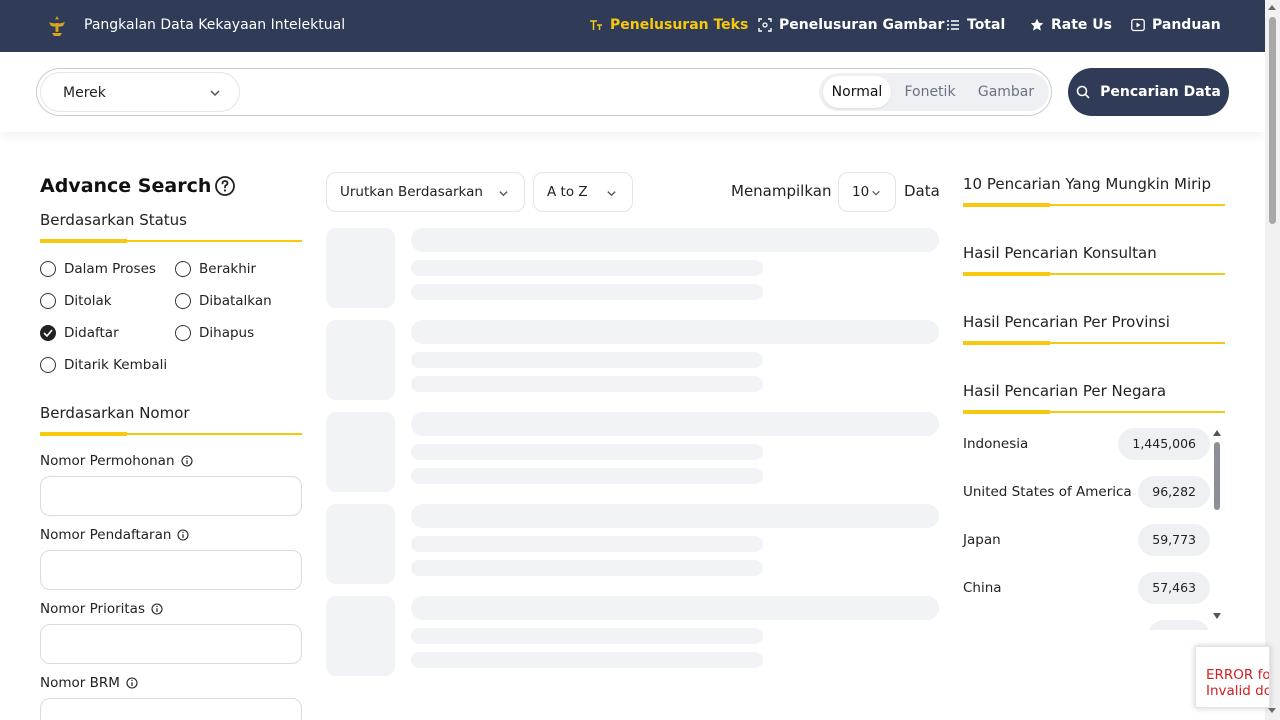 Image resolution: width=1280 pixels, height=720 pixels. I want to click on country-name: Indonesia, so click(996, 444).